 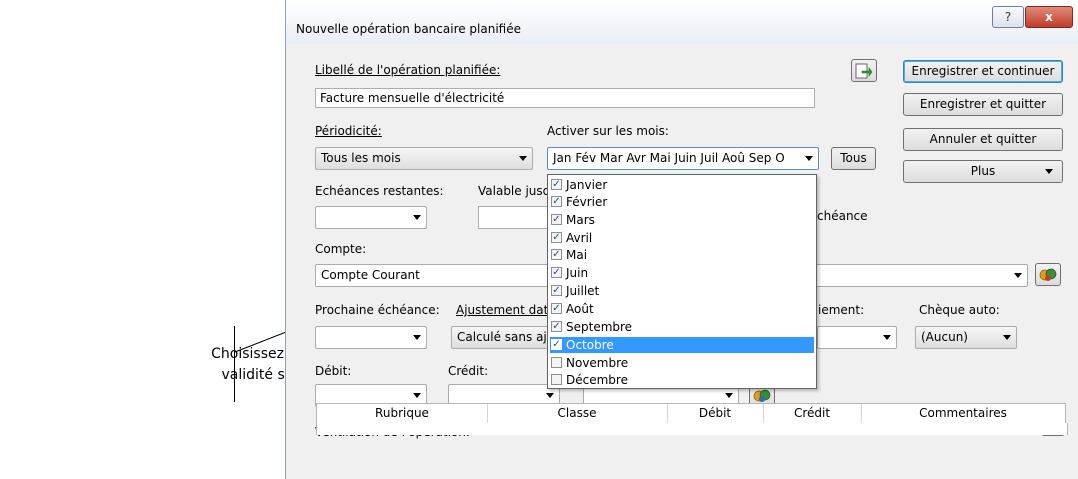 What do you see at coordinates (371, 217) in the screenshot?
I see `echeances-select` at bounding box center [371, 217].